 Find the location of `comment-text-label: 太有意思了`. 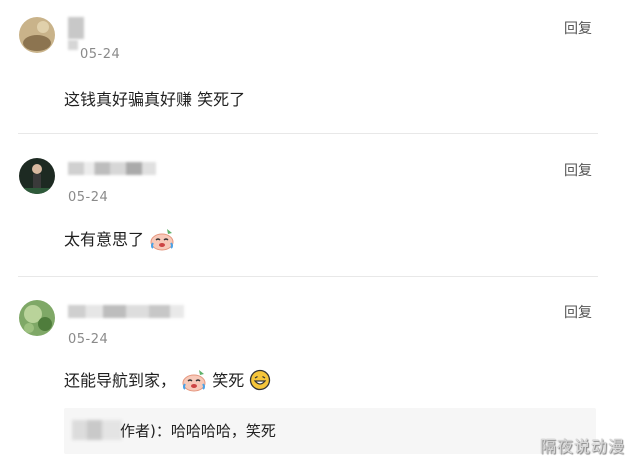

comment-text-label: 太有意思了 is located at coordinates (104, 239).